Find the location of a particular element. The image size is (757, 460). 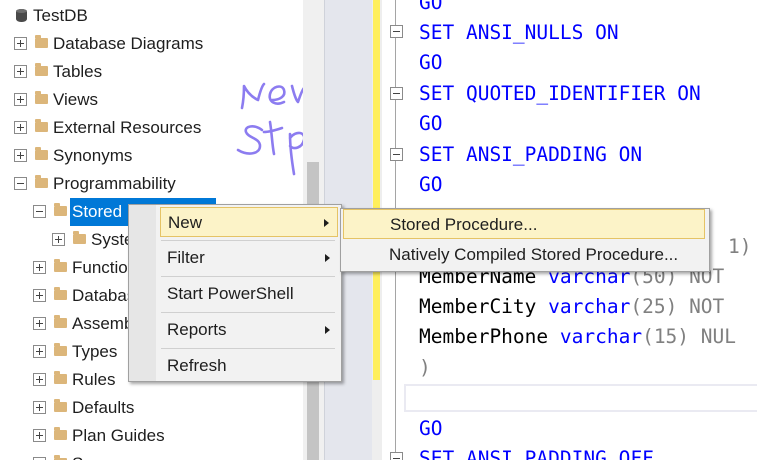

code-token: (15) is located at coordinates (666, 336).